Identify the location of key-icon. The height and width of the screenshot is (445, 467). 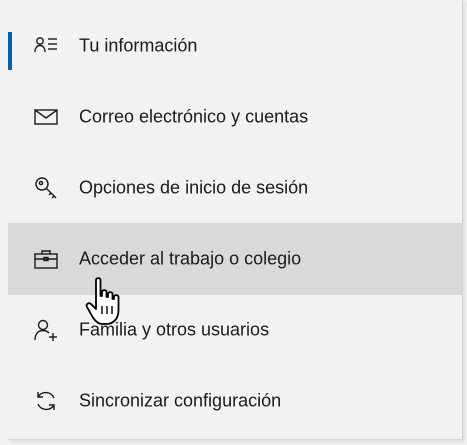
(46, 188).